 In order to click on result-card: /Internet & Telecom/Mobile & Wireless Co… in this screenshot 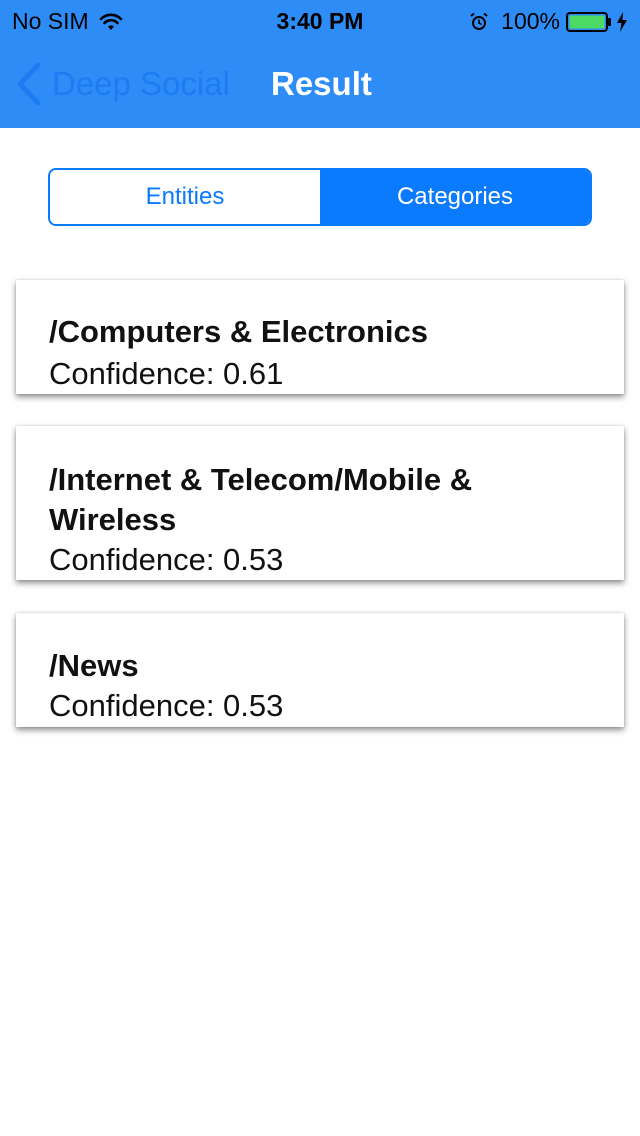, I will do `click(320, 503)`.